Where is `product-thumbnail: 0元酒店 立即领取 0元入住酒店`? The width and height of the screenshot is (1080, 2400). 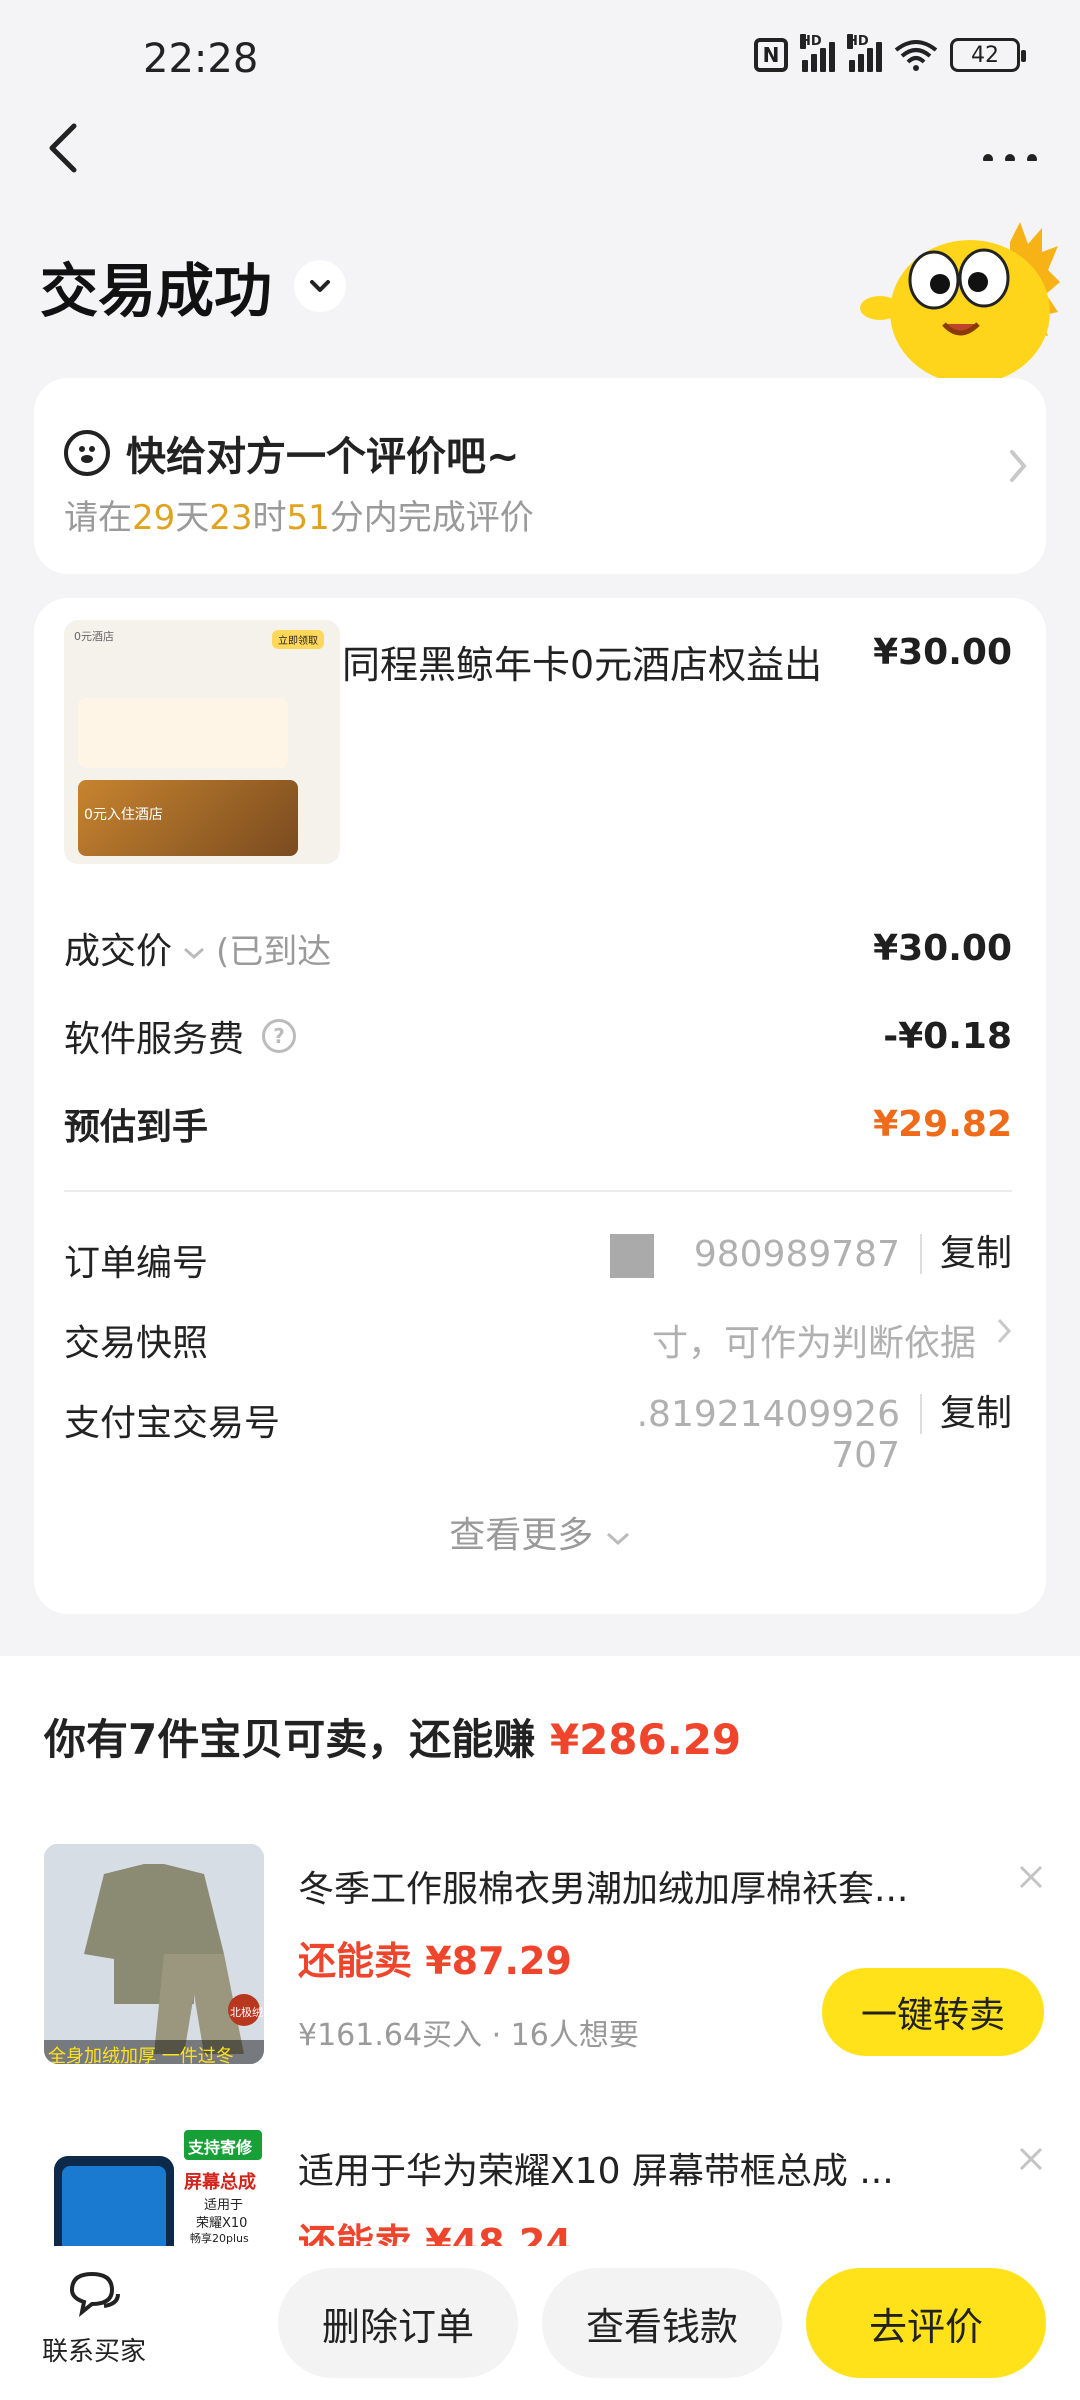 product-thumbnail: 0元酒店 立即领取 0元入住酒店 is located at coordinates (202, 742).